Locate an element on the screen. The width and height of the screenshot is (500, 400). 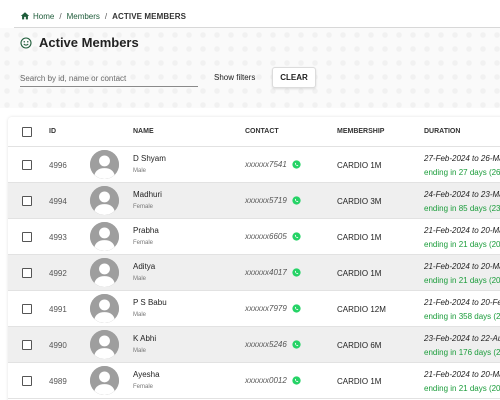
member-id: 4989 is located at coordinates (58, 381).